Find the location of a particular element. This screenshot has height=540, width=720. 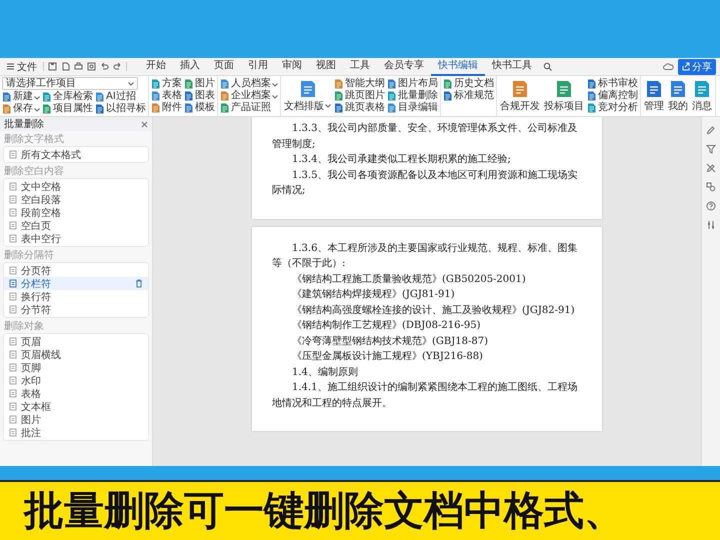

ribbon-button: 以招寻标 is located at coordinates (120, 109).